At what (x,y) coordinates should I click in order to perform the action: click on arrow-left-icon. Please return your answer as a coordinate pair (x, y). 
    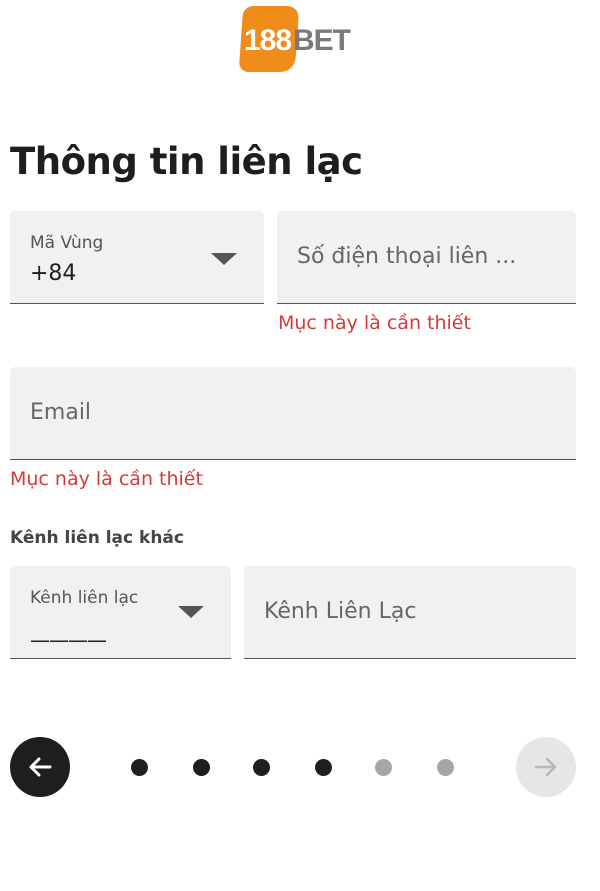
    Looking at the image, I should click on (40, 767).